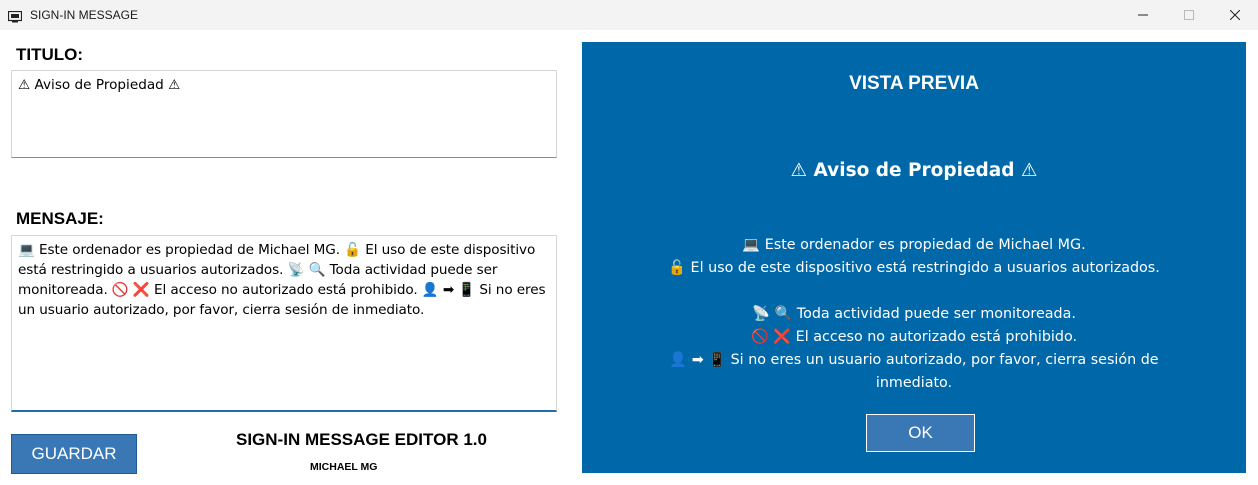  What do you see at coordinates (60, 218) in the screenshot?
I see `message-label: MENSAJE:` at bounding box center [60, 218].